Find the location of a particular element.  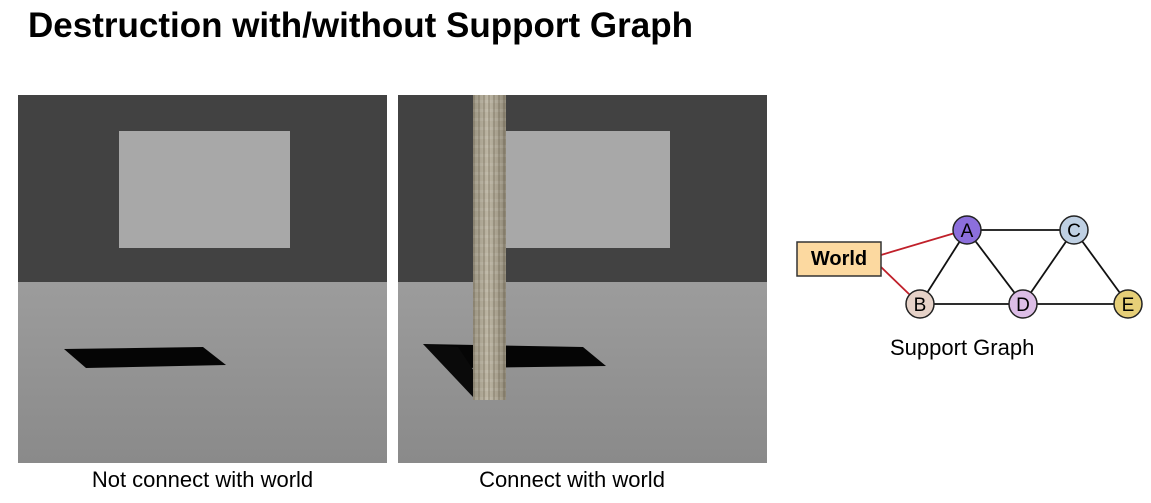

node-c: C is located at coordinates (1074, 230).